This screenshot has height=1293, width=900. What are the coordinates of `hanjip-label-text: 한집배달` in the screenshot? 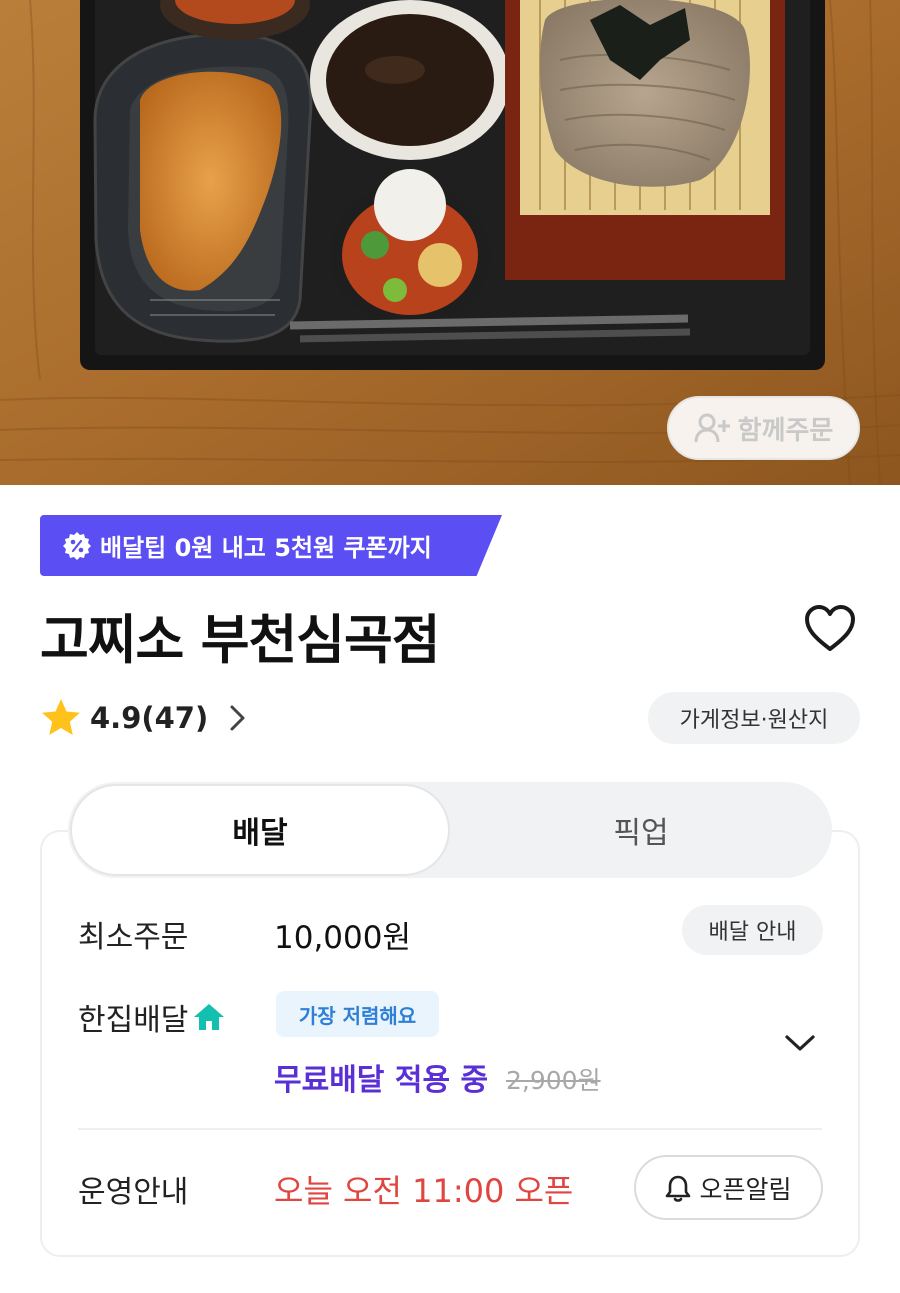 It's located at (133, 1020).